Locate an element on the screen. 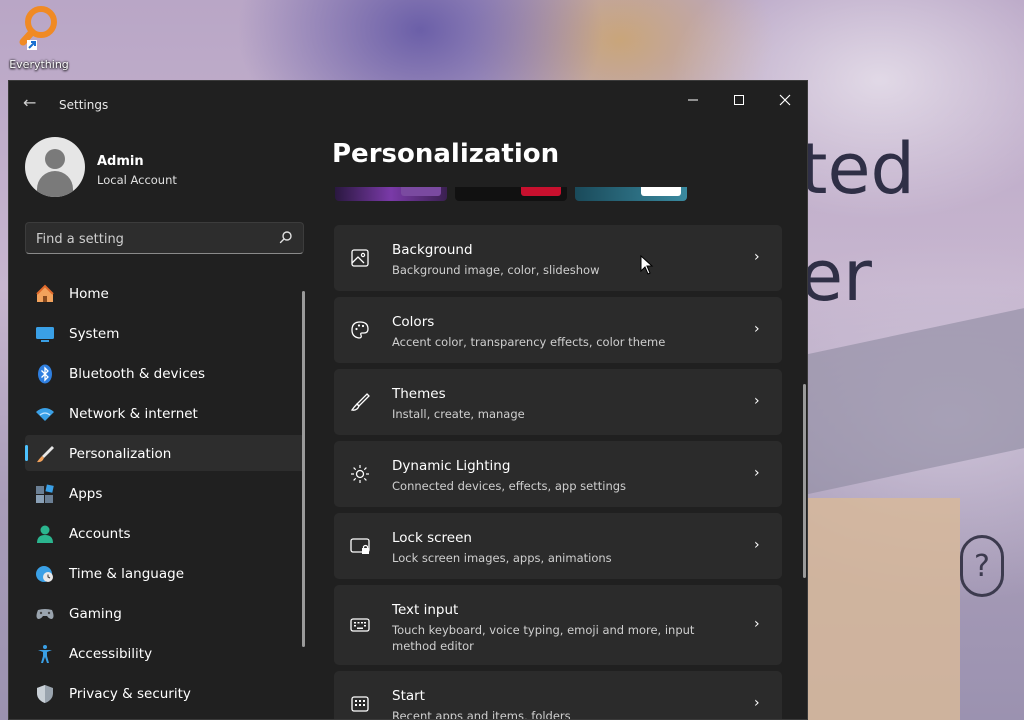 The height and width of the screenshot is (720, 1024). home-icon is located at coordinates (45, 293).